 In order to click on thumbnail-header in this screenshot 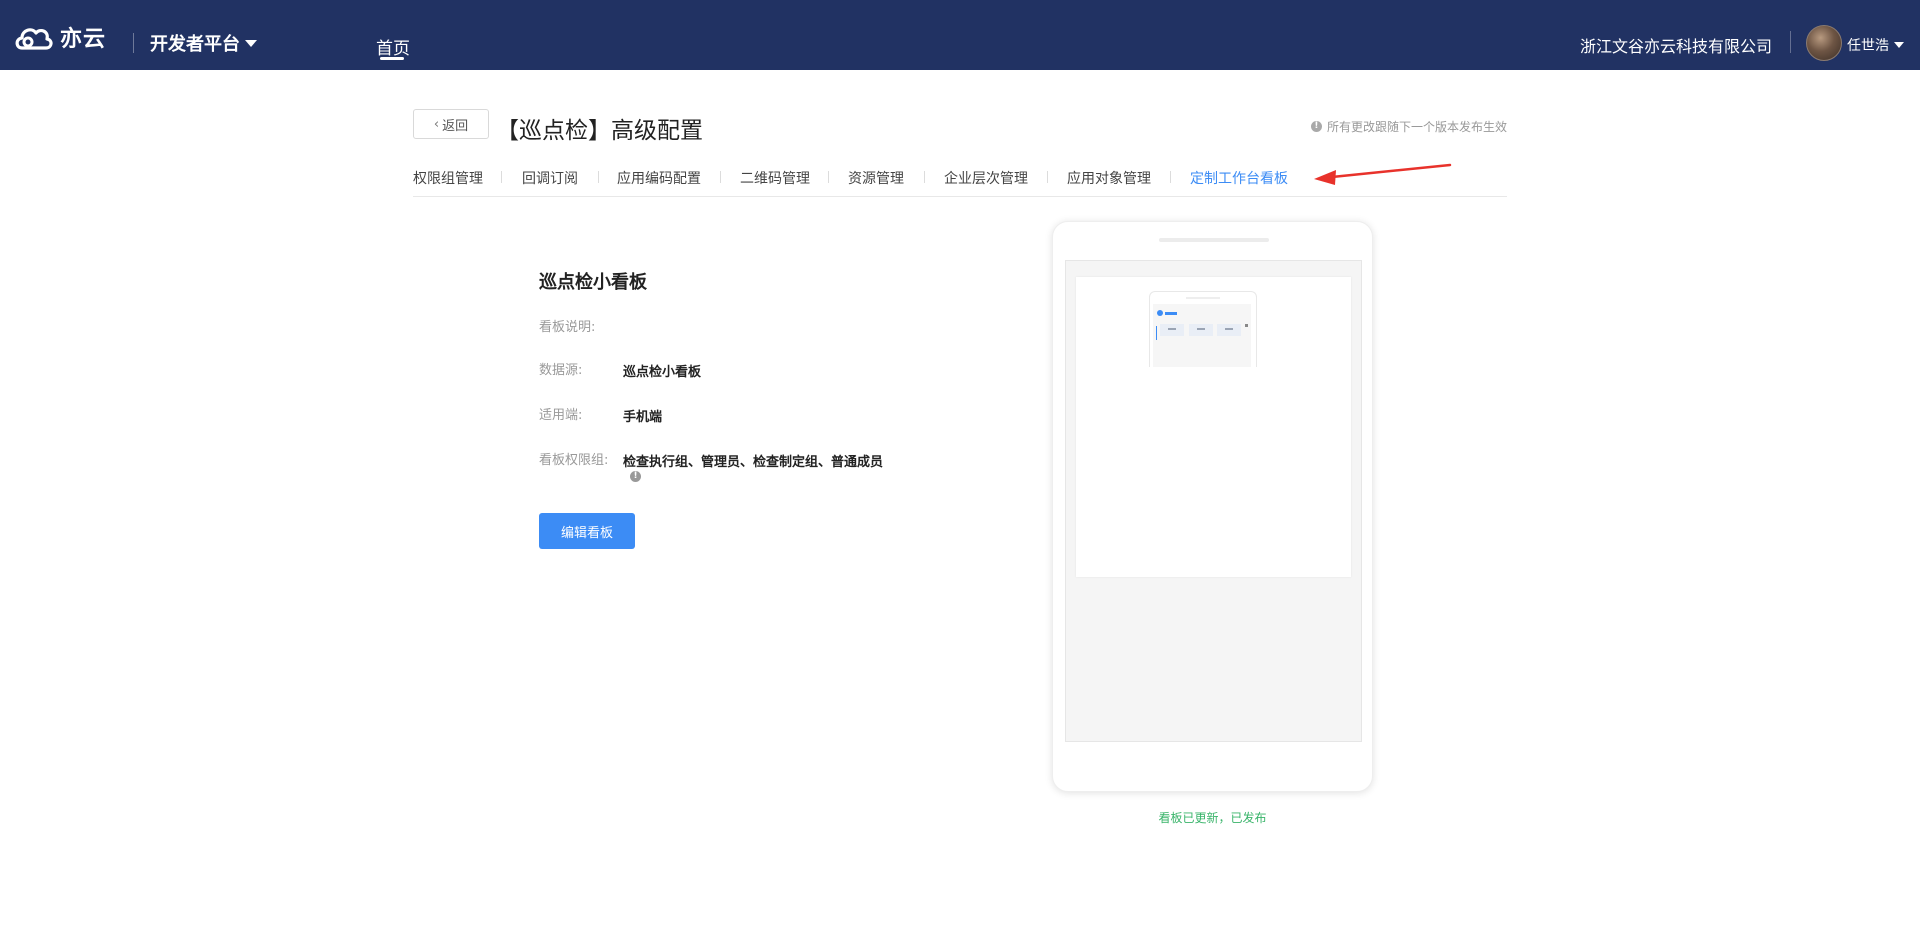, I will do `click(1167, 313)`.